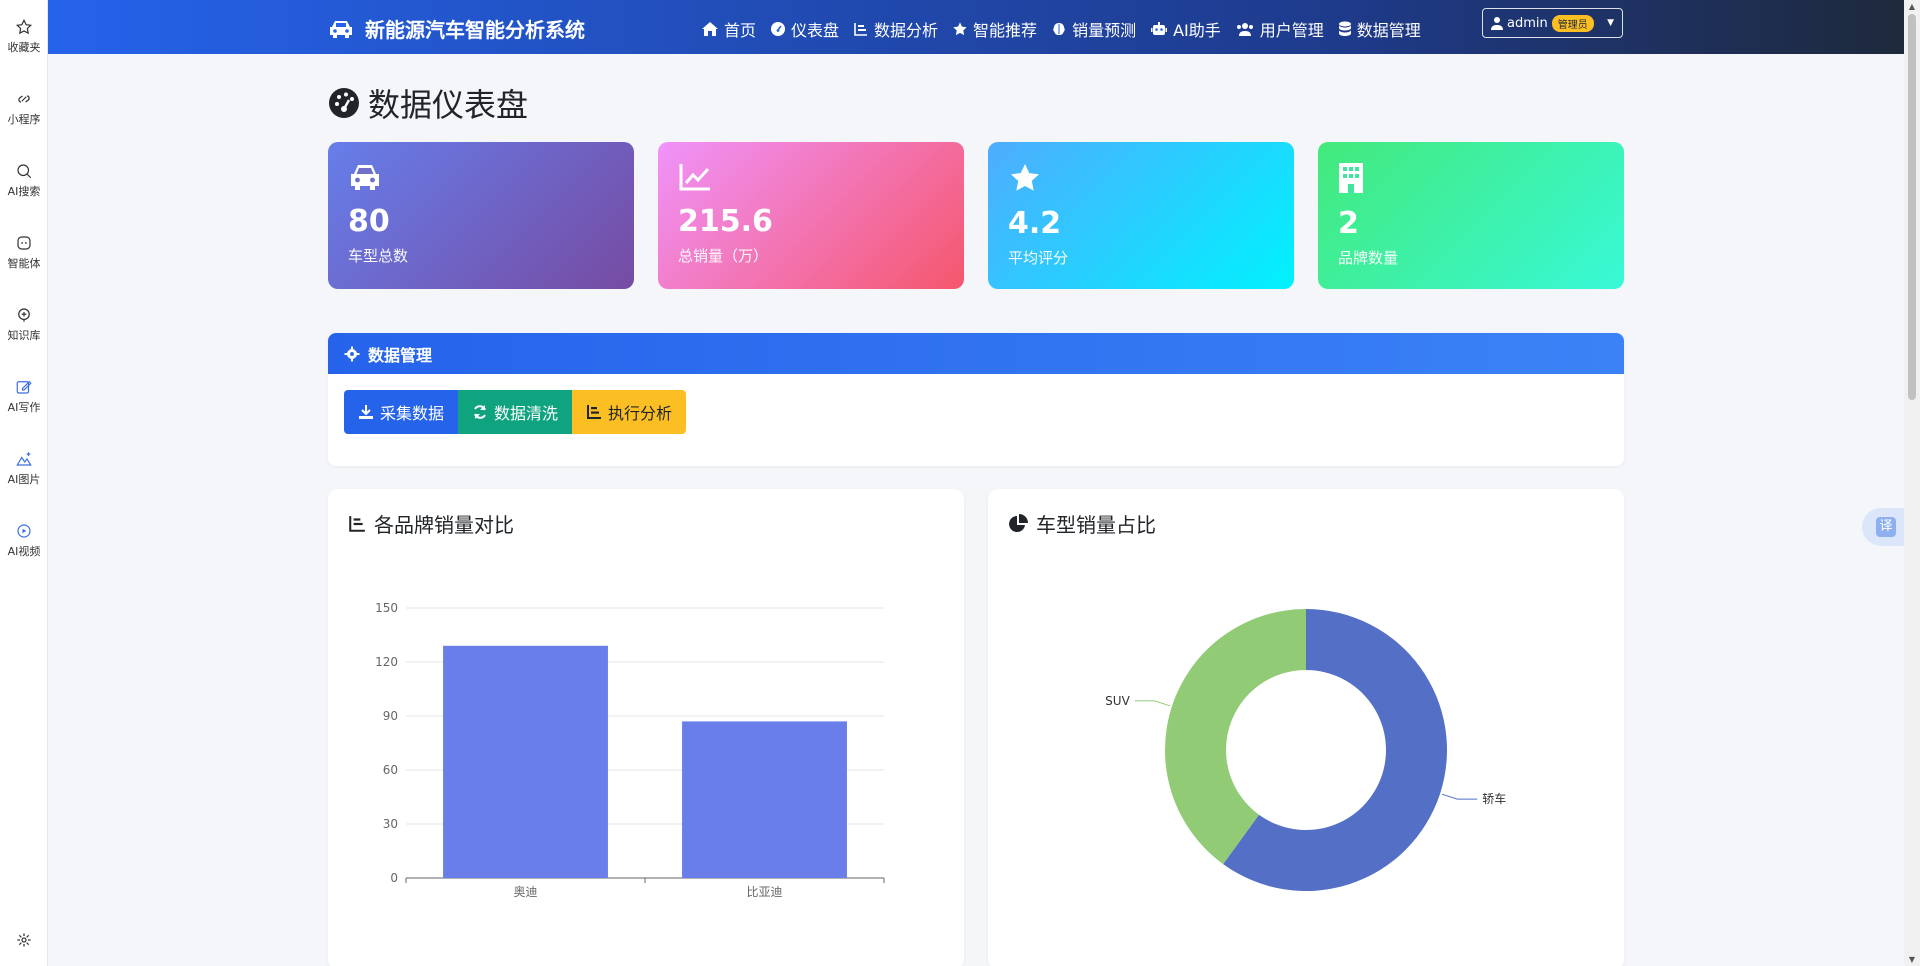  What do you see at coordinates (448, 105) in the screenshot?
I see `page-title-text: 数据仪表盘` at bounding box center [448, 105].